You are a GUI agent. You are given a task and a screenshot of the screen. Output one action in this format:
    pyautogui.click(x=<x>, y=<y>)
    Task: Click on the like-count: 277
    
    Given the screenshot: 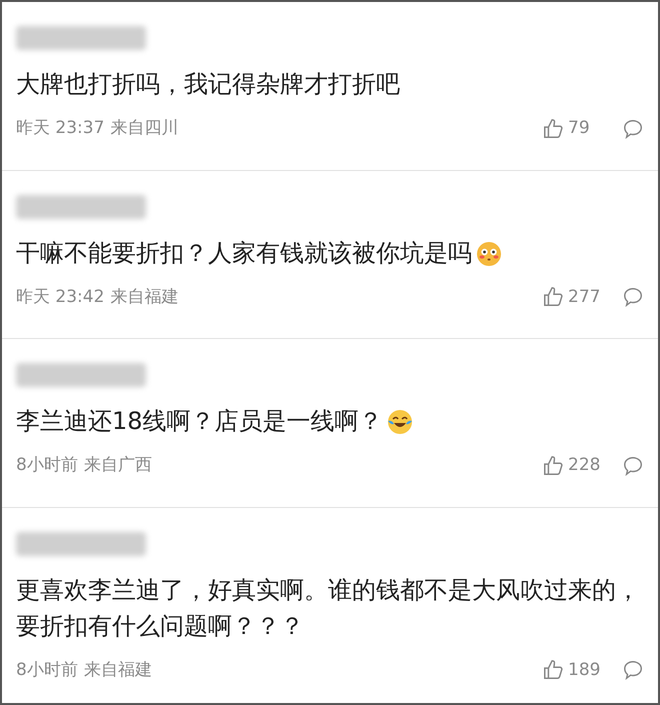 What is the action you would take?
    pyautogui.click(x=585, y=297)
    